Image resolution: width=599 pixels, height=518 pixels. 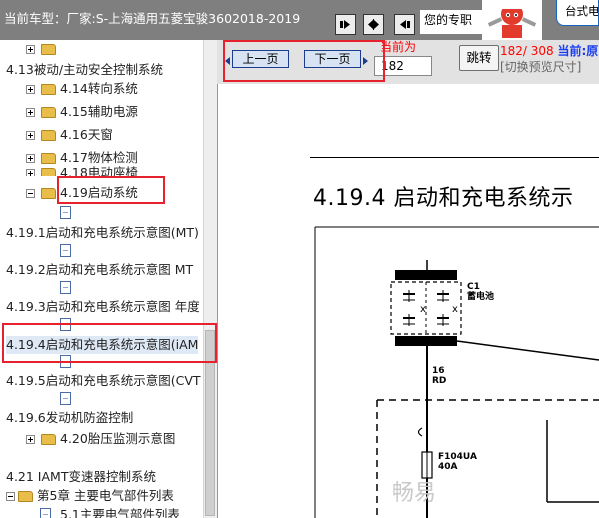 I want to click on tree-item-4-13: 4.13被动/主动安全控制系统, so click(x=84, y=70).